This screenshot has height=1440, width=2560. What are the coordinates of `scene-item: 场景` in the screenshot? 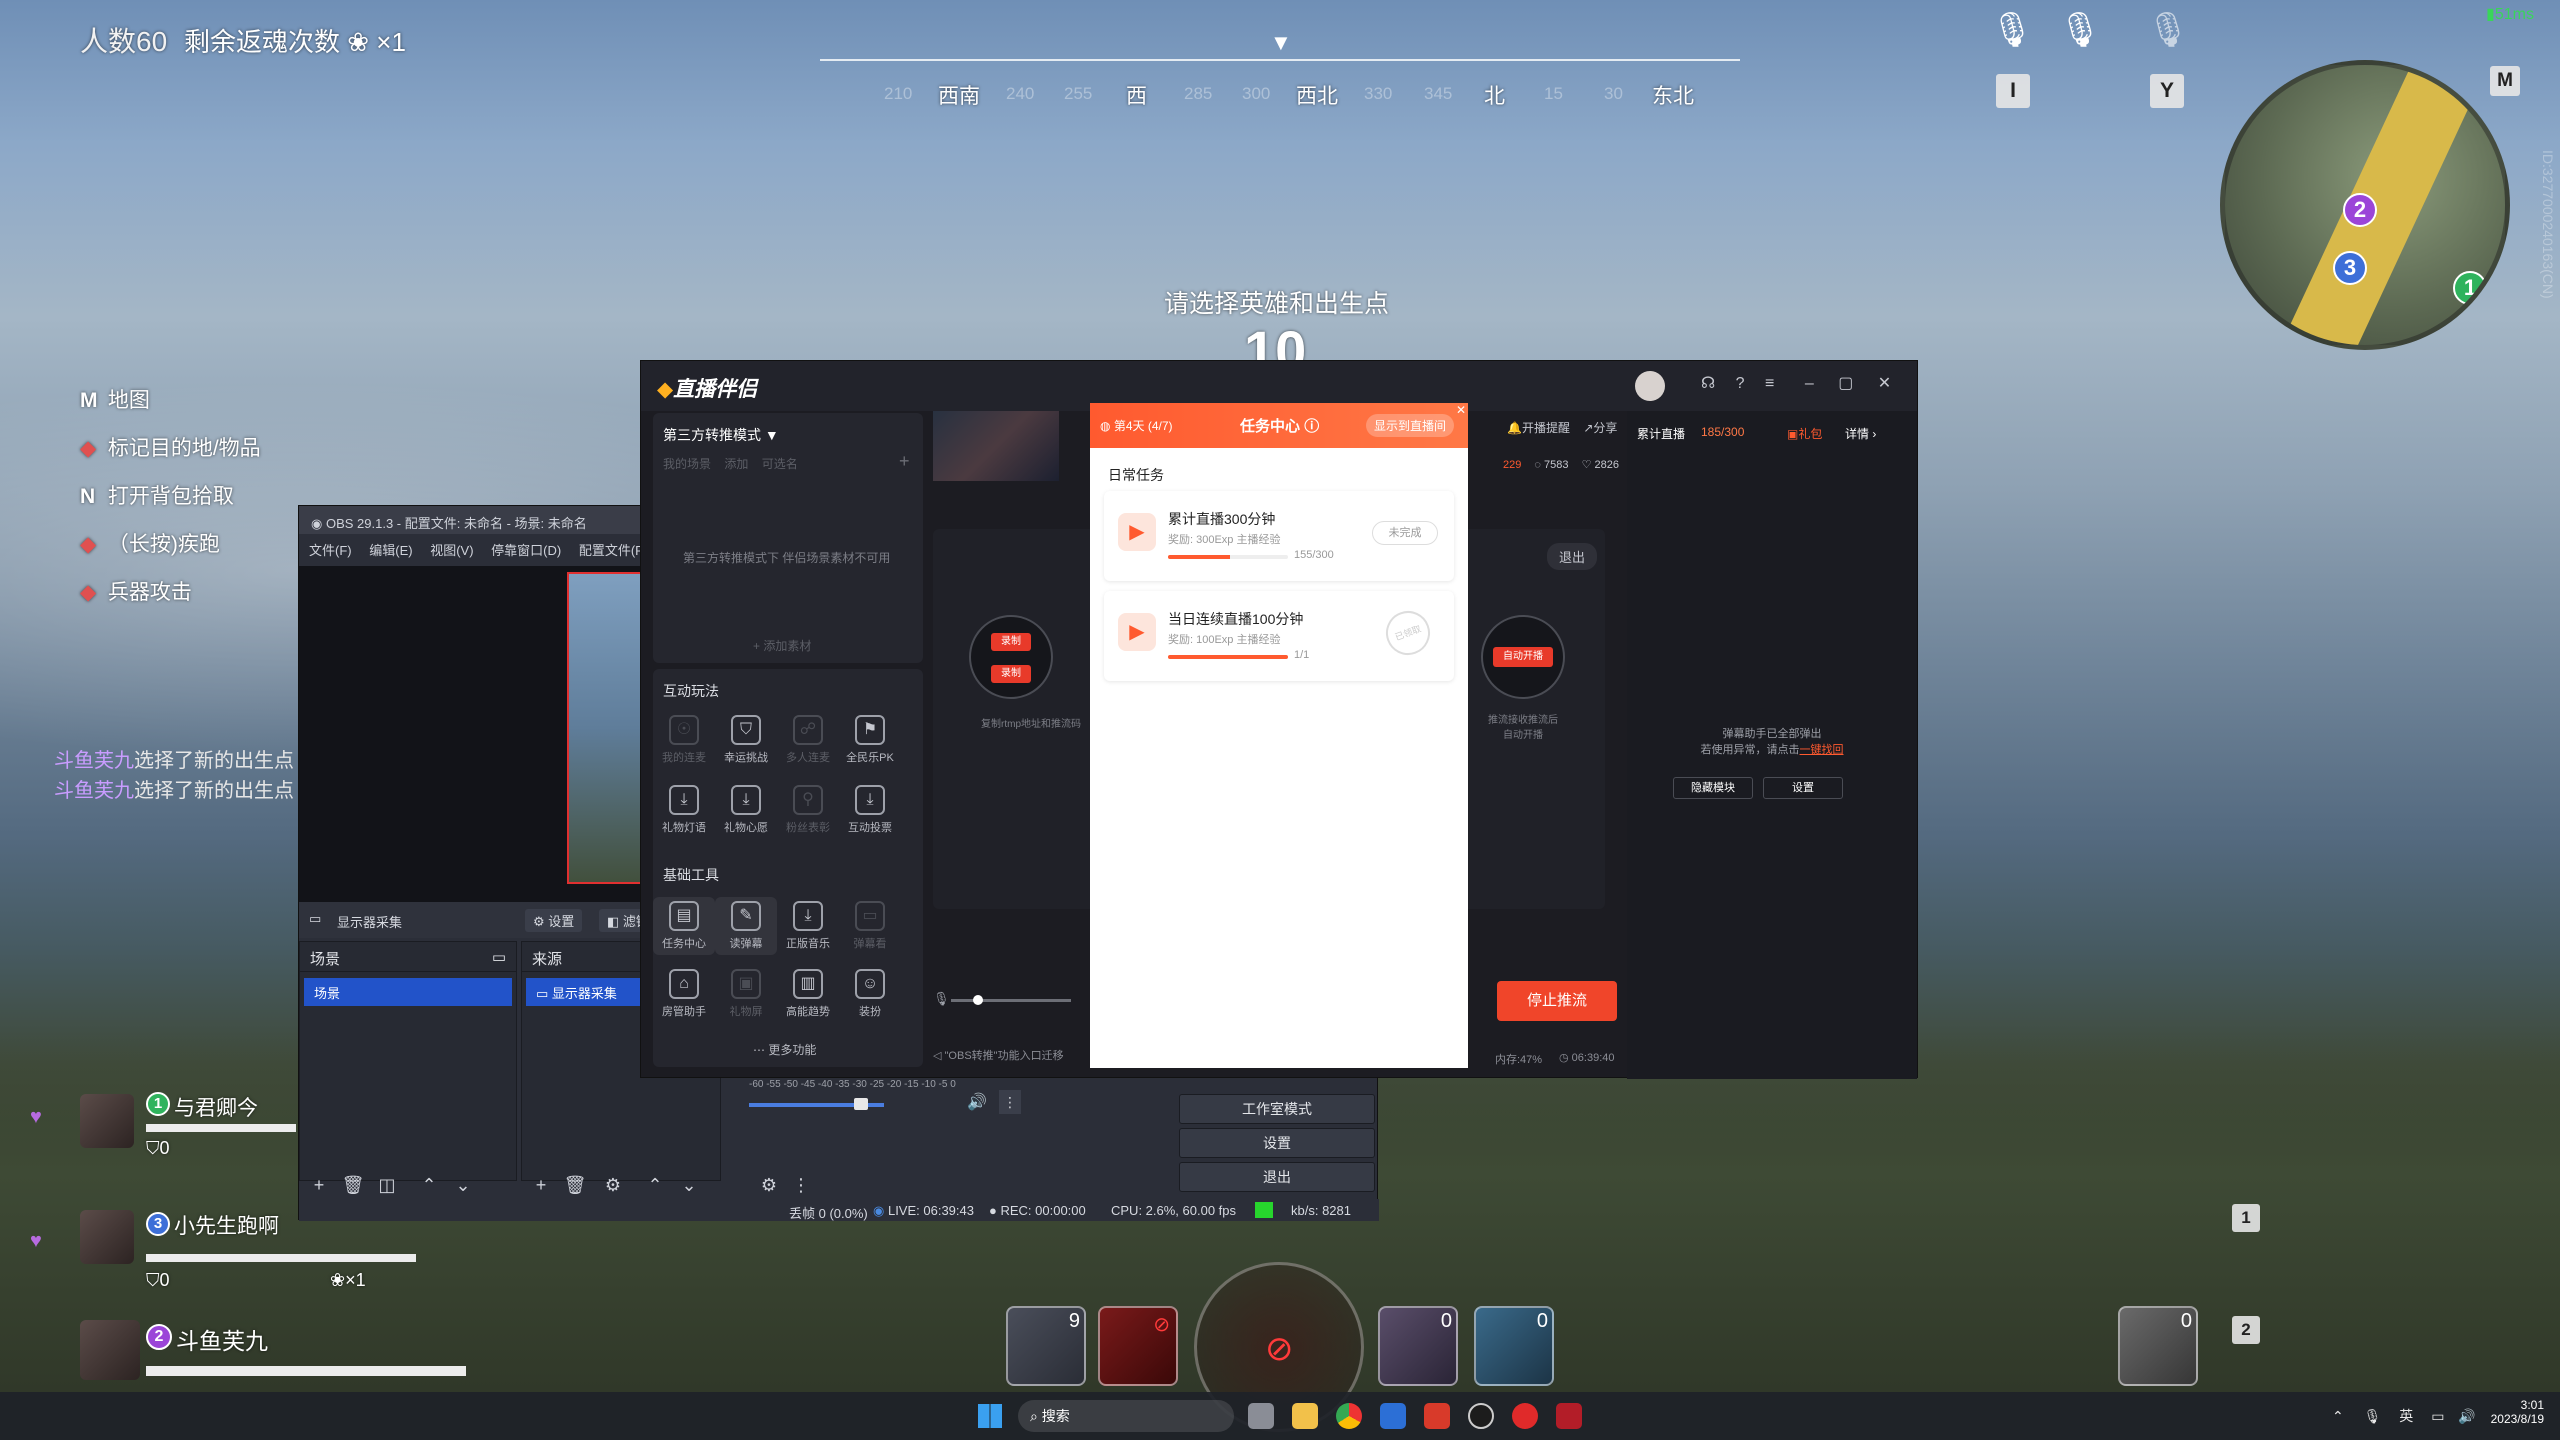 It's located at (408, 992).